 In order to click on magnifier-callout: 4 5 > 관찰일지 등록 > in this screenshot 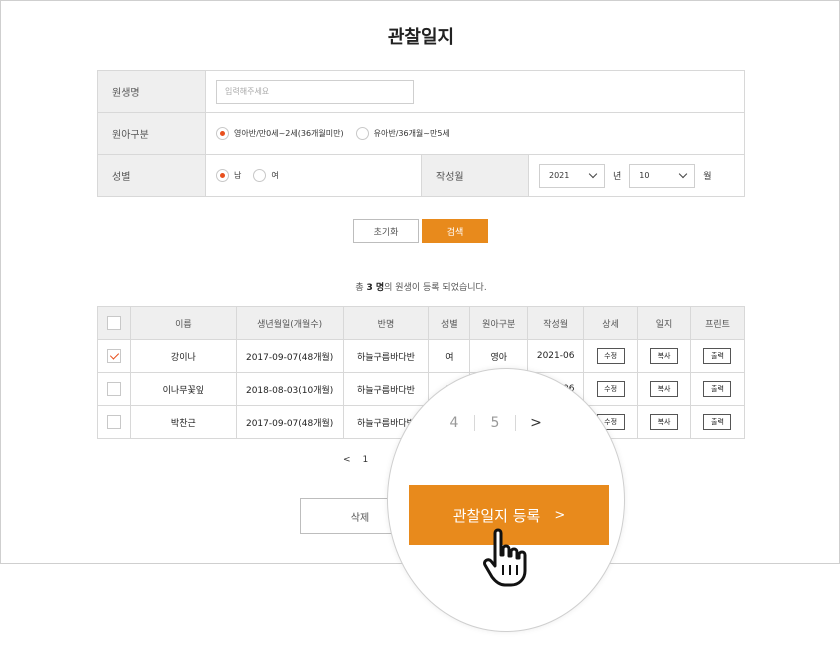, I will do `click(506, 500)`.